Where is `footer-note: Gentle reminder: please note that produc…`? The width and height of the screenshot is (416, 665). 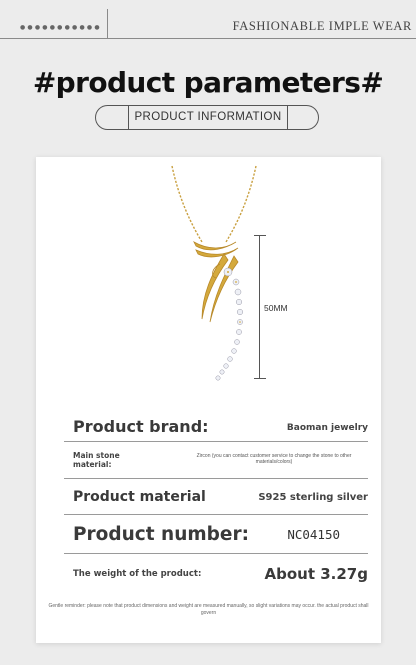
footer-note: Gentle reminder: please note that produc… is located at coordinates (208, 609).